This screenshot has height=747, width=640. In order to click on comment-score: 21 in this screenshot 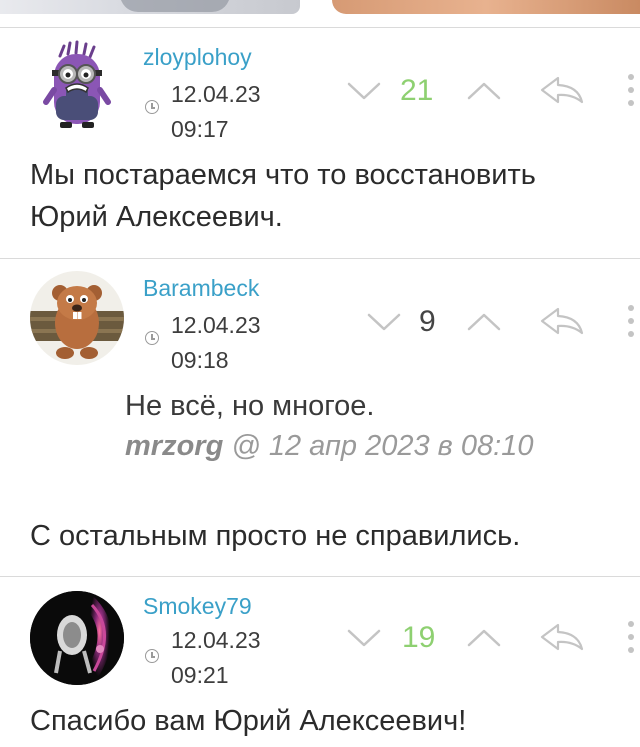, I will do `click(417, 90)`.